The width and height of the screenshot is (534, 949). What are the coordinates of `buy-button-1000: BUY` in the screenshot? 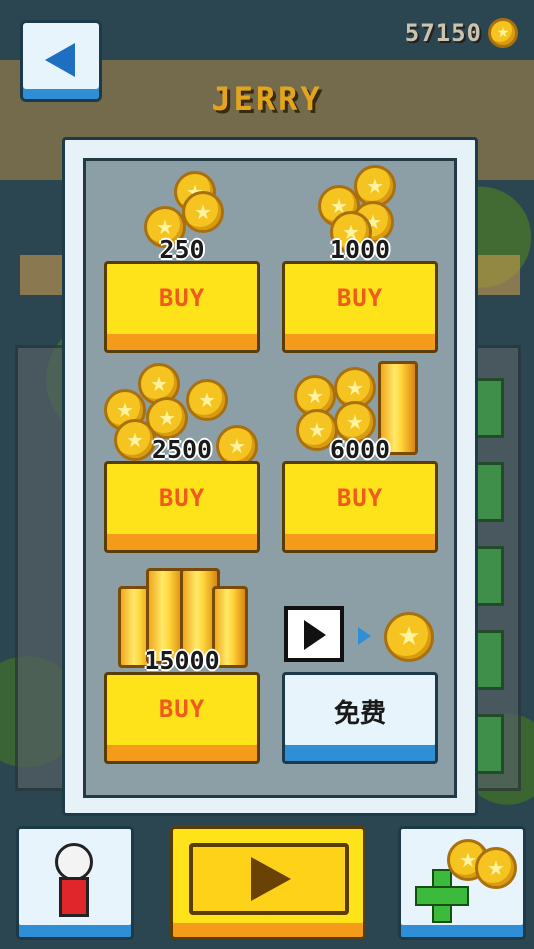 It's located at (360, 307).